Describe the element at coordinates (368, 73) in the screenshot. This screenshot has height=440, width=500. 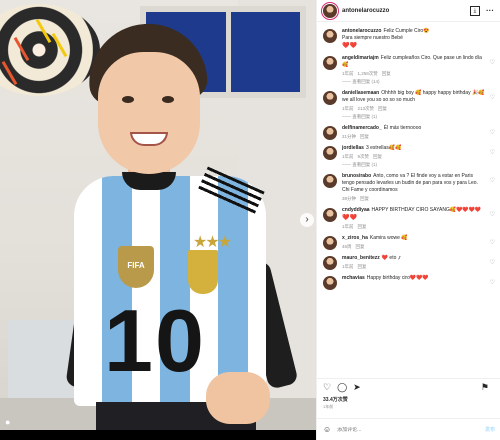
I see `comment-likes: 1,258次赞` at that location.